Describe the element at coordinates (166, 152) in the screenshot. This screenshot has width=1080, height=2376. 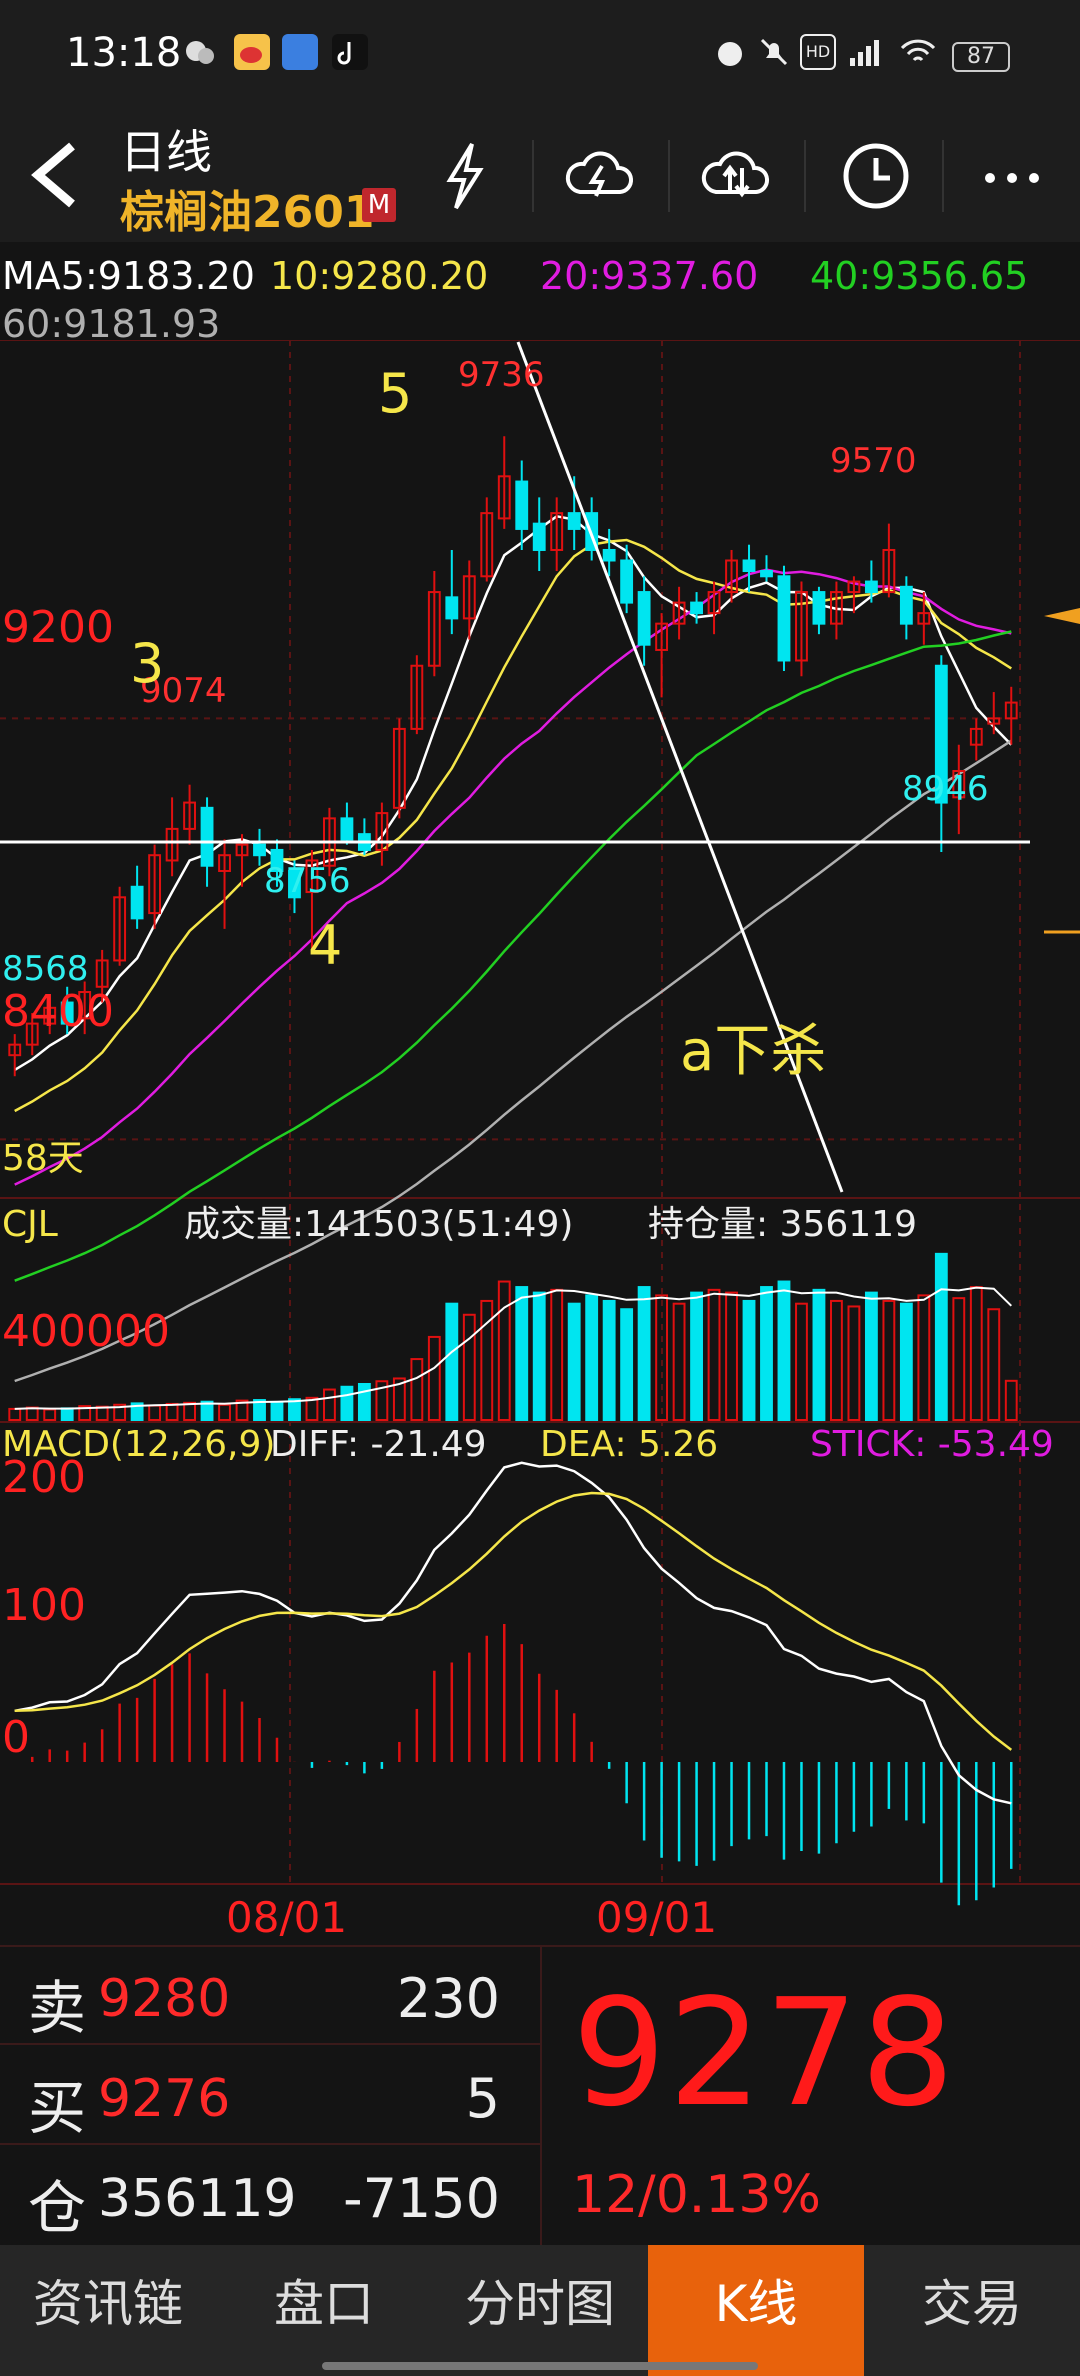
I see `period-title: 日线` at that location.